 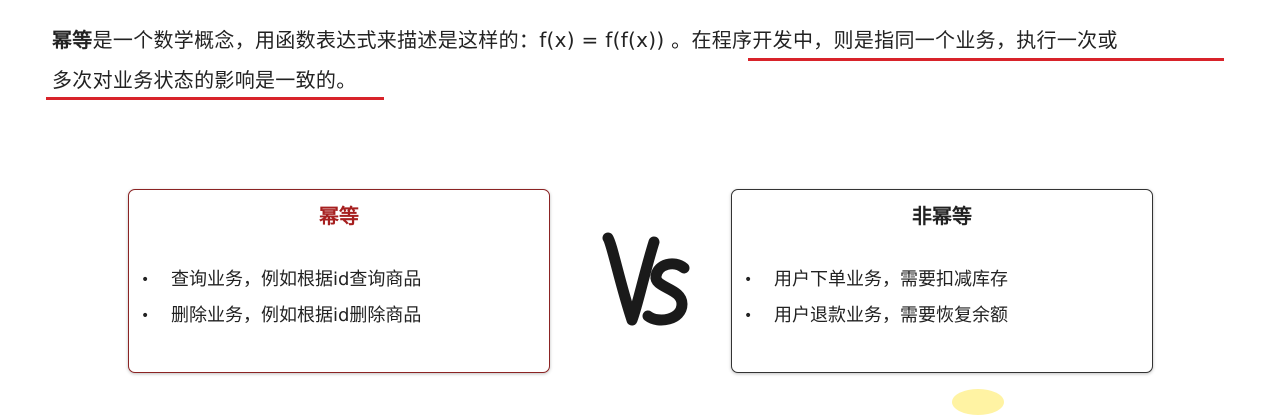 I want to click on vs-graphic, so click(x=646, y=279).